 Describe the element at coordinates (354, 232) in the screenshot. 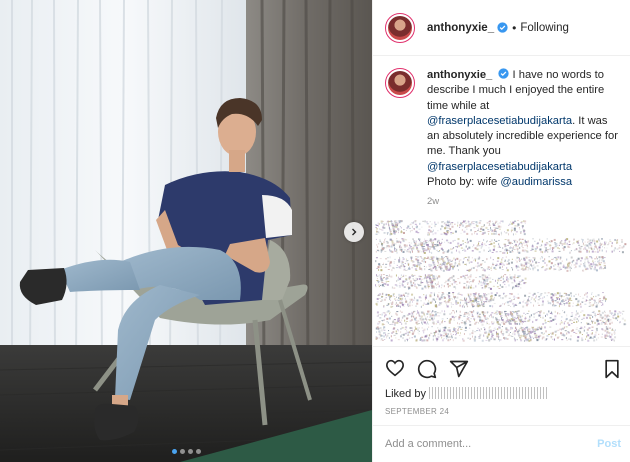

I see `carousel-next-button` at that location.